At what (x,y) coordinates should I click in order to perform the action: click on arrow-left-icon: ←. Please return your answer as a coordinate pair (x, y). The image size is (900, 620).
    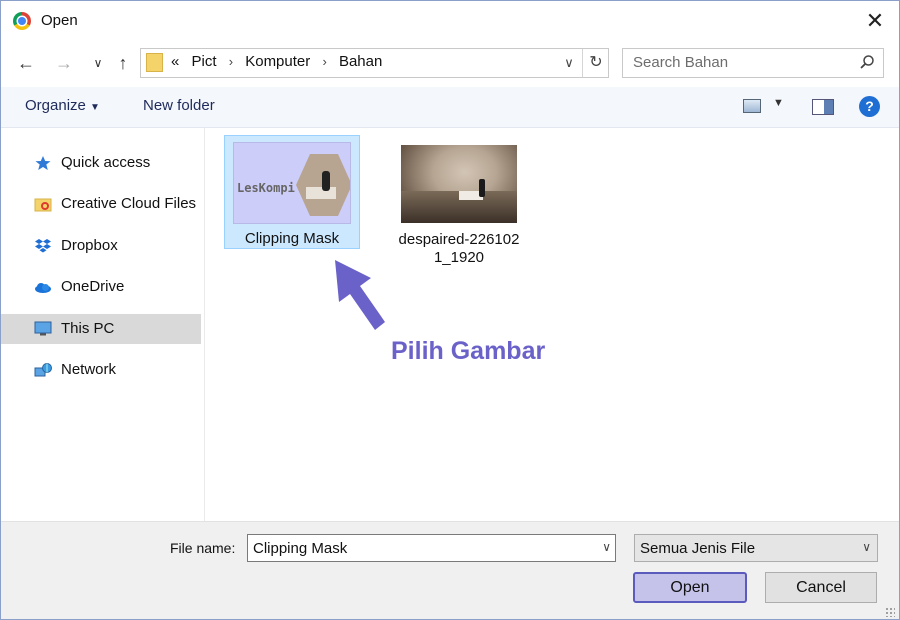
    Looking at the image, I should click on (26, 63).